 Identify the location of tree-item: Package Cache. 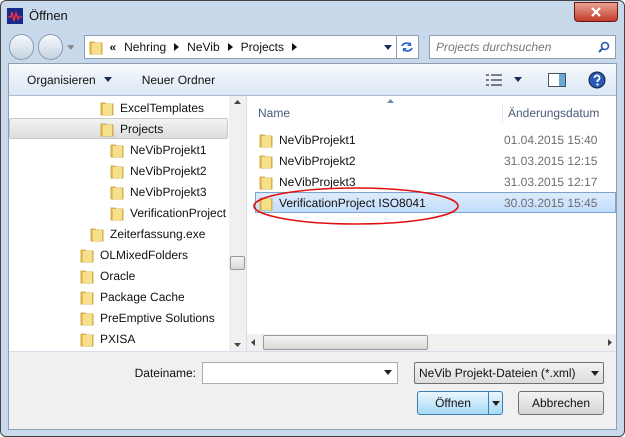
(118, 296).